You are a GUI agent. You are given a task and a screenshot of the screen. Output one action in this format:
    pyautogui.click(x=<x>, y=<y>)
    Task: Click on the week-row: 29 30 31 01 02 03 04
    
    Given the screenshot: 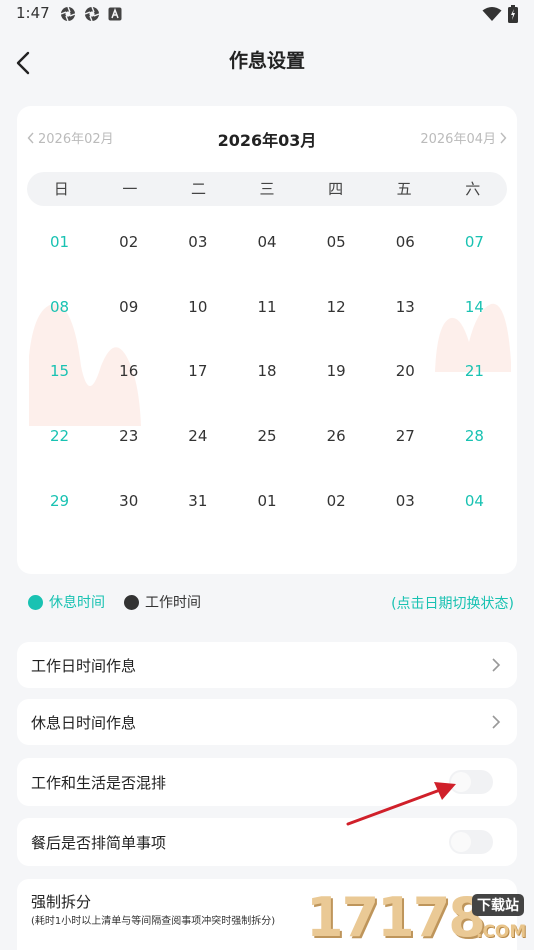 What is the action you would take?
    pyautogui.click(x=267, y=500)
    